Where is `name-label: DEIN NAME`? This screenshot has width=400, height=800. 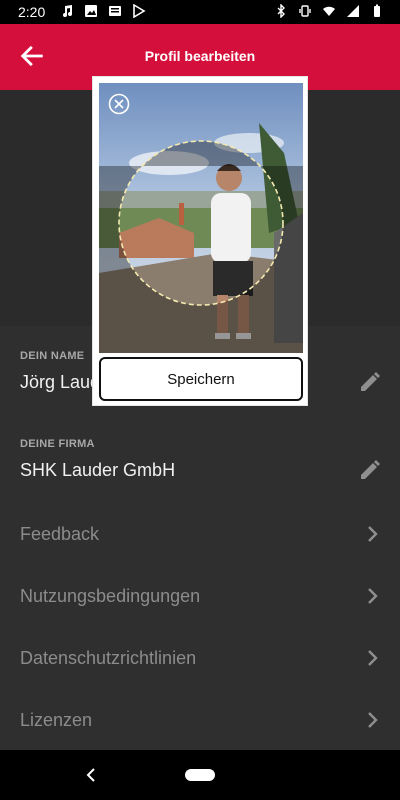
name-label: DEIN NAME is located at coordinates (52, 356).